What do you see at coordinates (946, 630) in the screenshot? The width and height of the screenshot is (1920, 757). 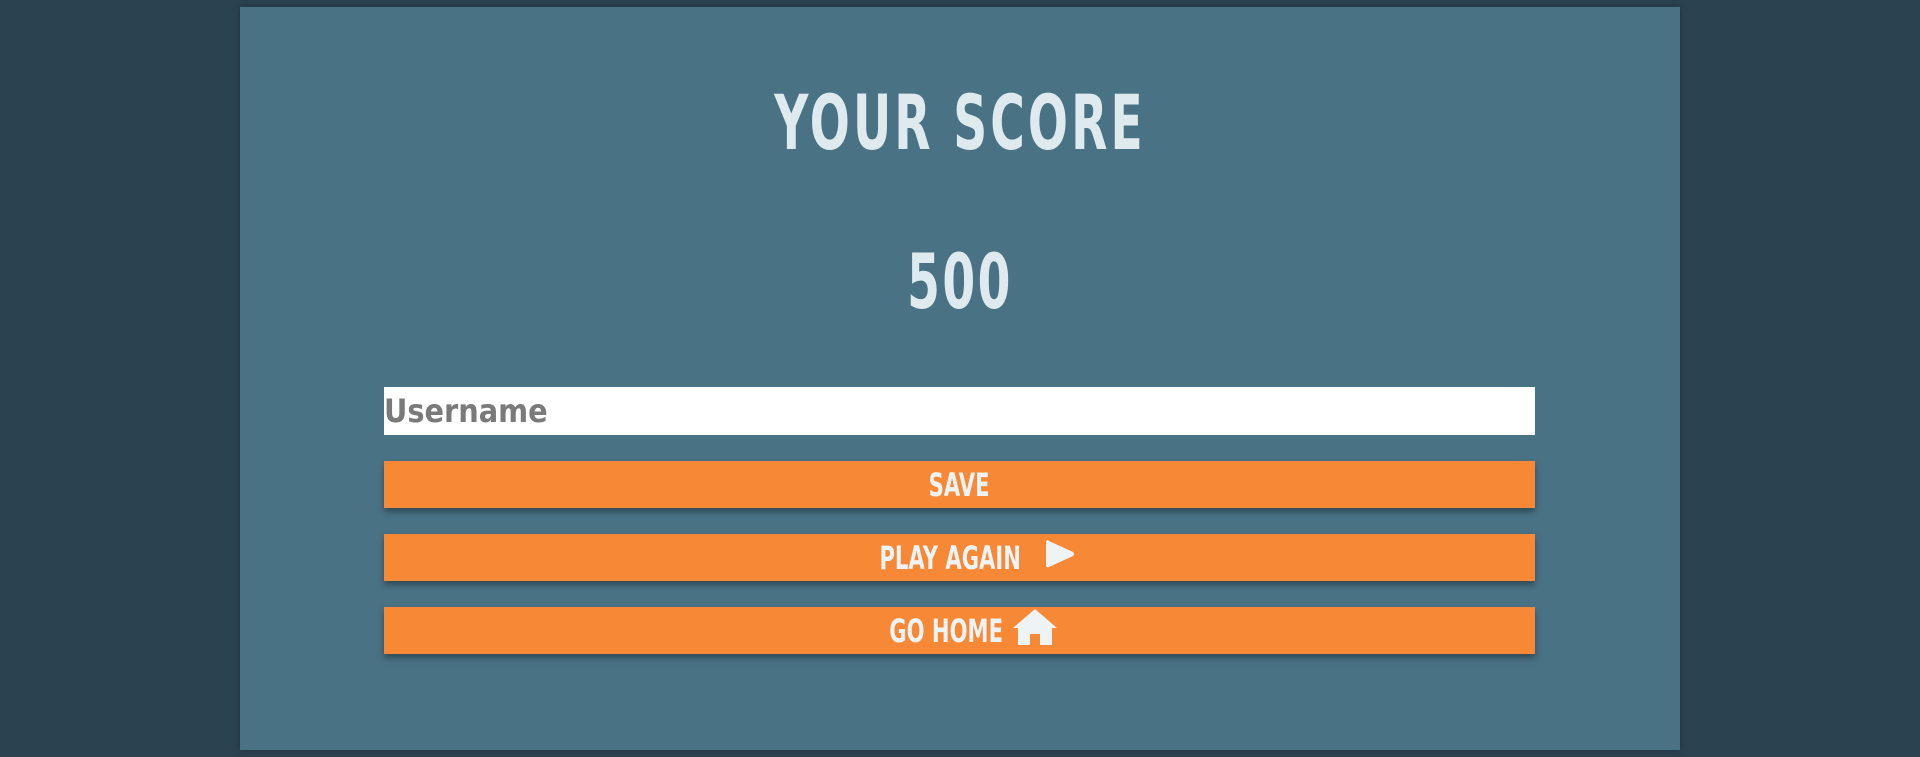 I see `go-home-button-label: GO HOME` at bounding box center [946, 630].